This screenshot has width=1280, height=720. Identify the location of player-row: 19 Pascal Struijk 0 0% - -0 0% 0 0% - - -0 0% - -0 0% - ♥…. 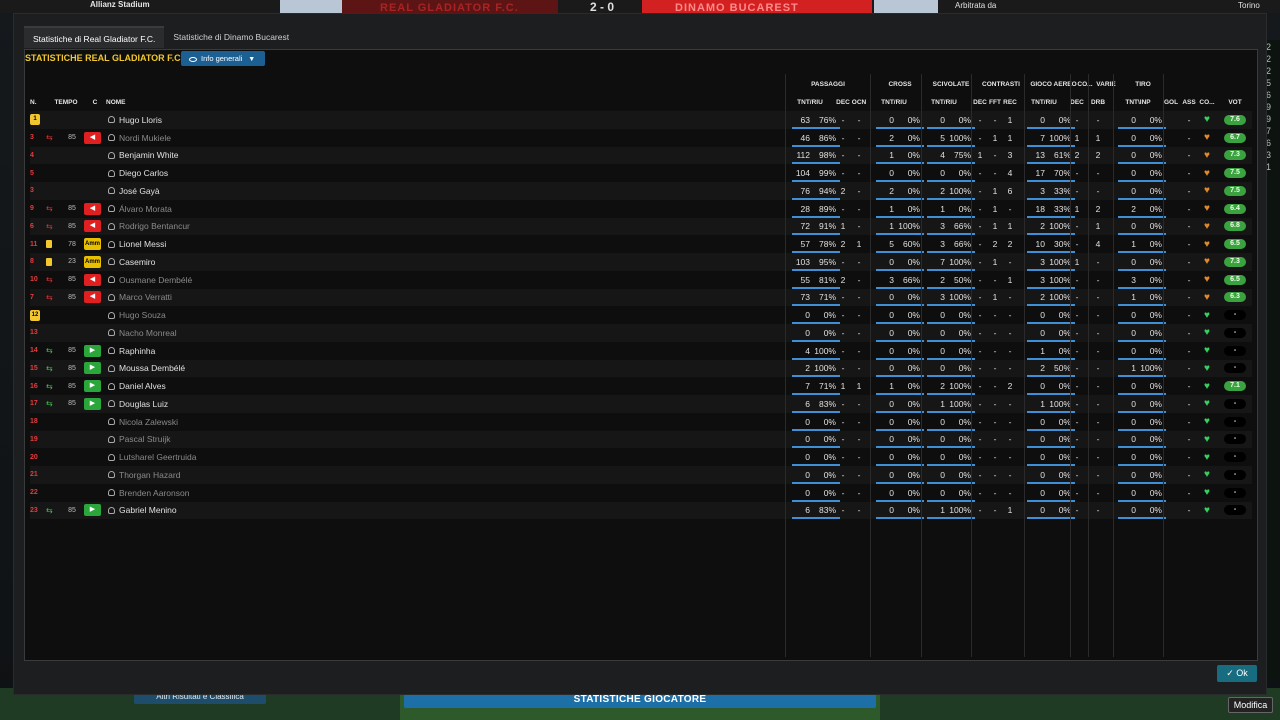
(641, 439).